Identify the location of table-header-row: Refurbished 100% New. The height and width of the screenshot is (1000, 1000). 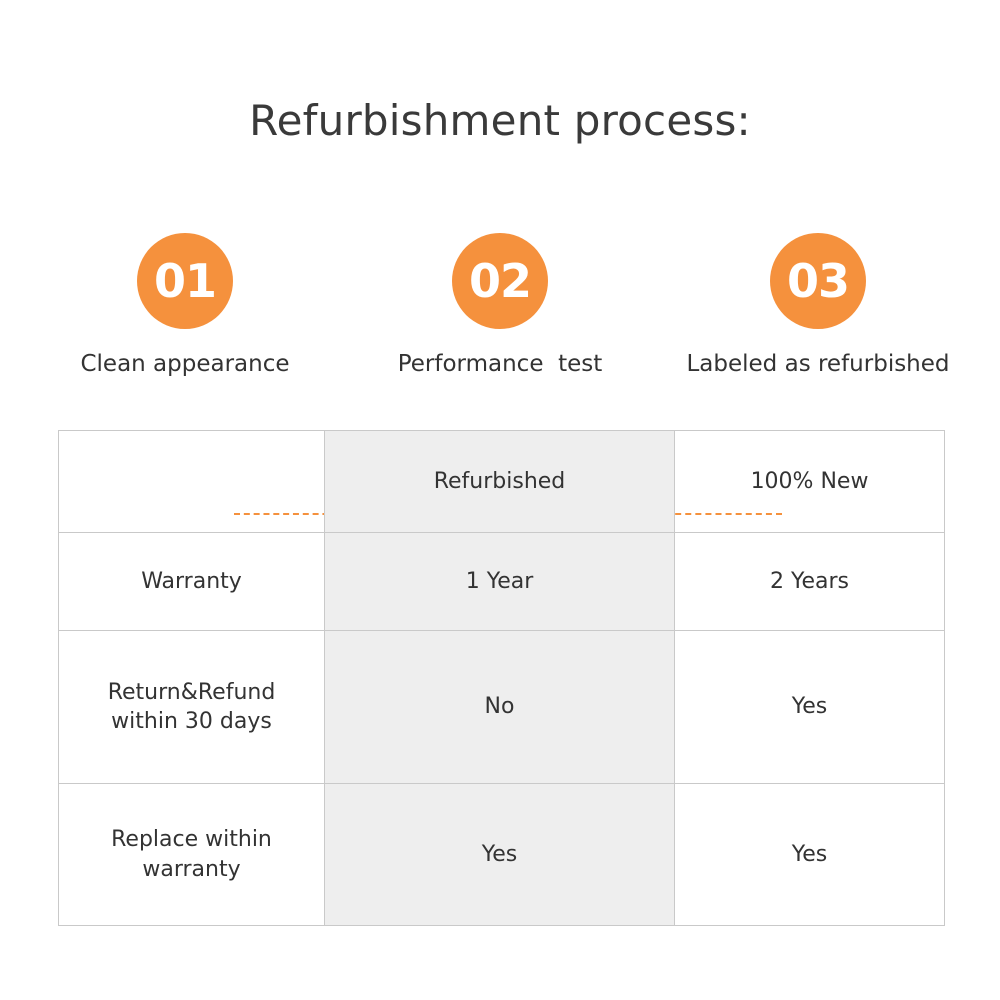
(501, 481).